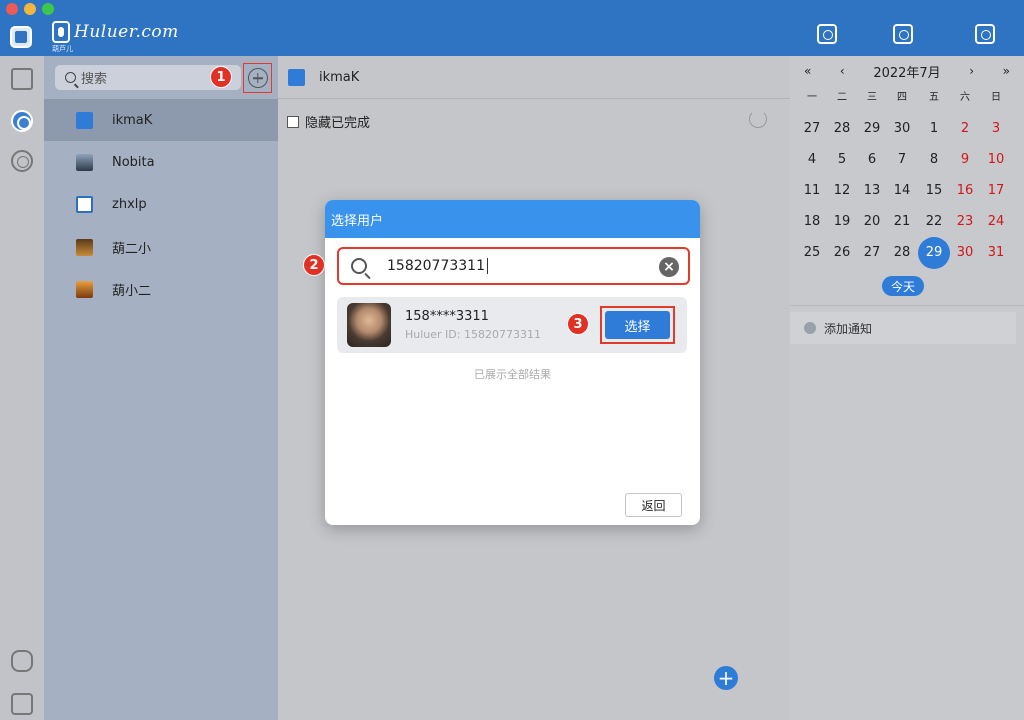  Describe the element at coordinates (314, 265) in the screenshot. I see `step-badge-2: 2` at that location.